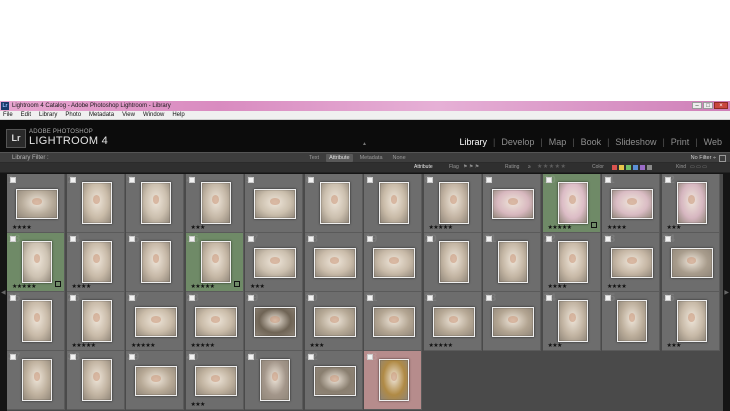 Image resolution: width=730 pixels, height=411 pixels. I want to click on minimize-button: –, so click(697, 105).